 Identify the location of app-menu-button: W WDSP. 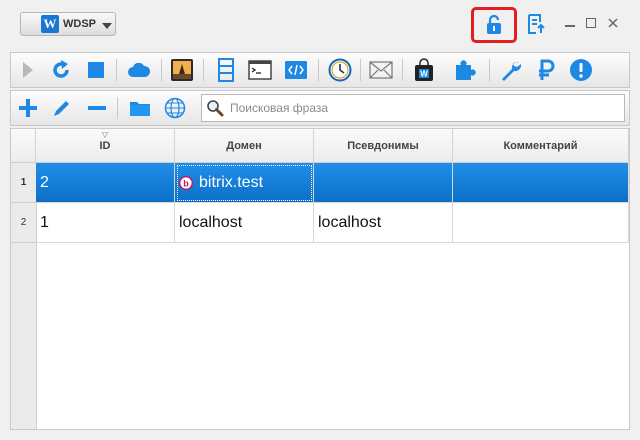
(68, 24).